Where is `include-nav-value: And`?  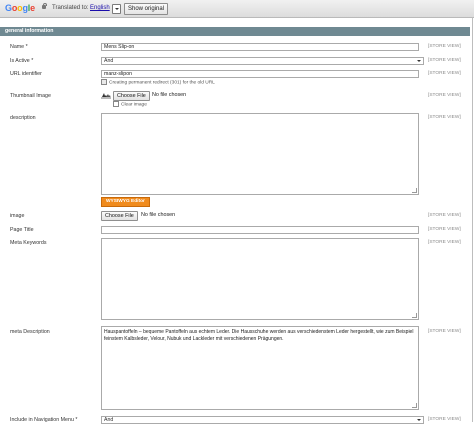
include-nav-value: And is located at coordinates (109, 420).